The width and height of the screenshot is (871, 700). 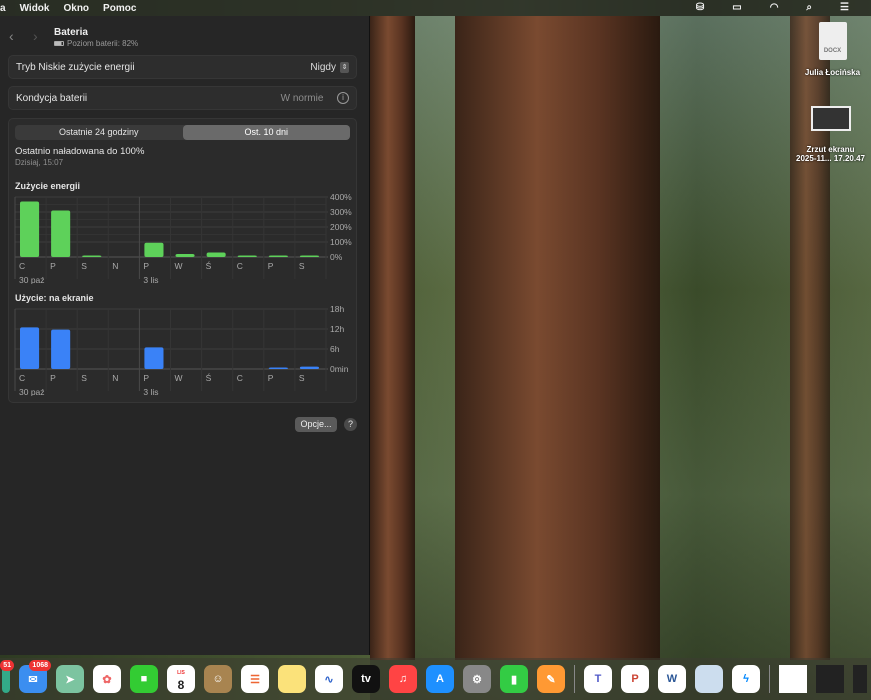 What do you see at coordinates (598, 679) in the screenshot?
I see `teams-icon: T` at bounding box center [598, 679].